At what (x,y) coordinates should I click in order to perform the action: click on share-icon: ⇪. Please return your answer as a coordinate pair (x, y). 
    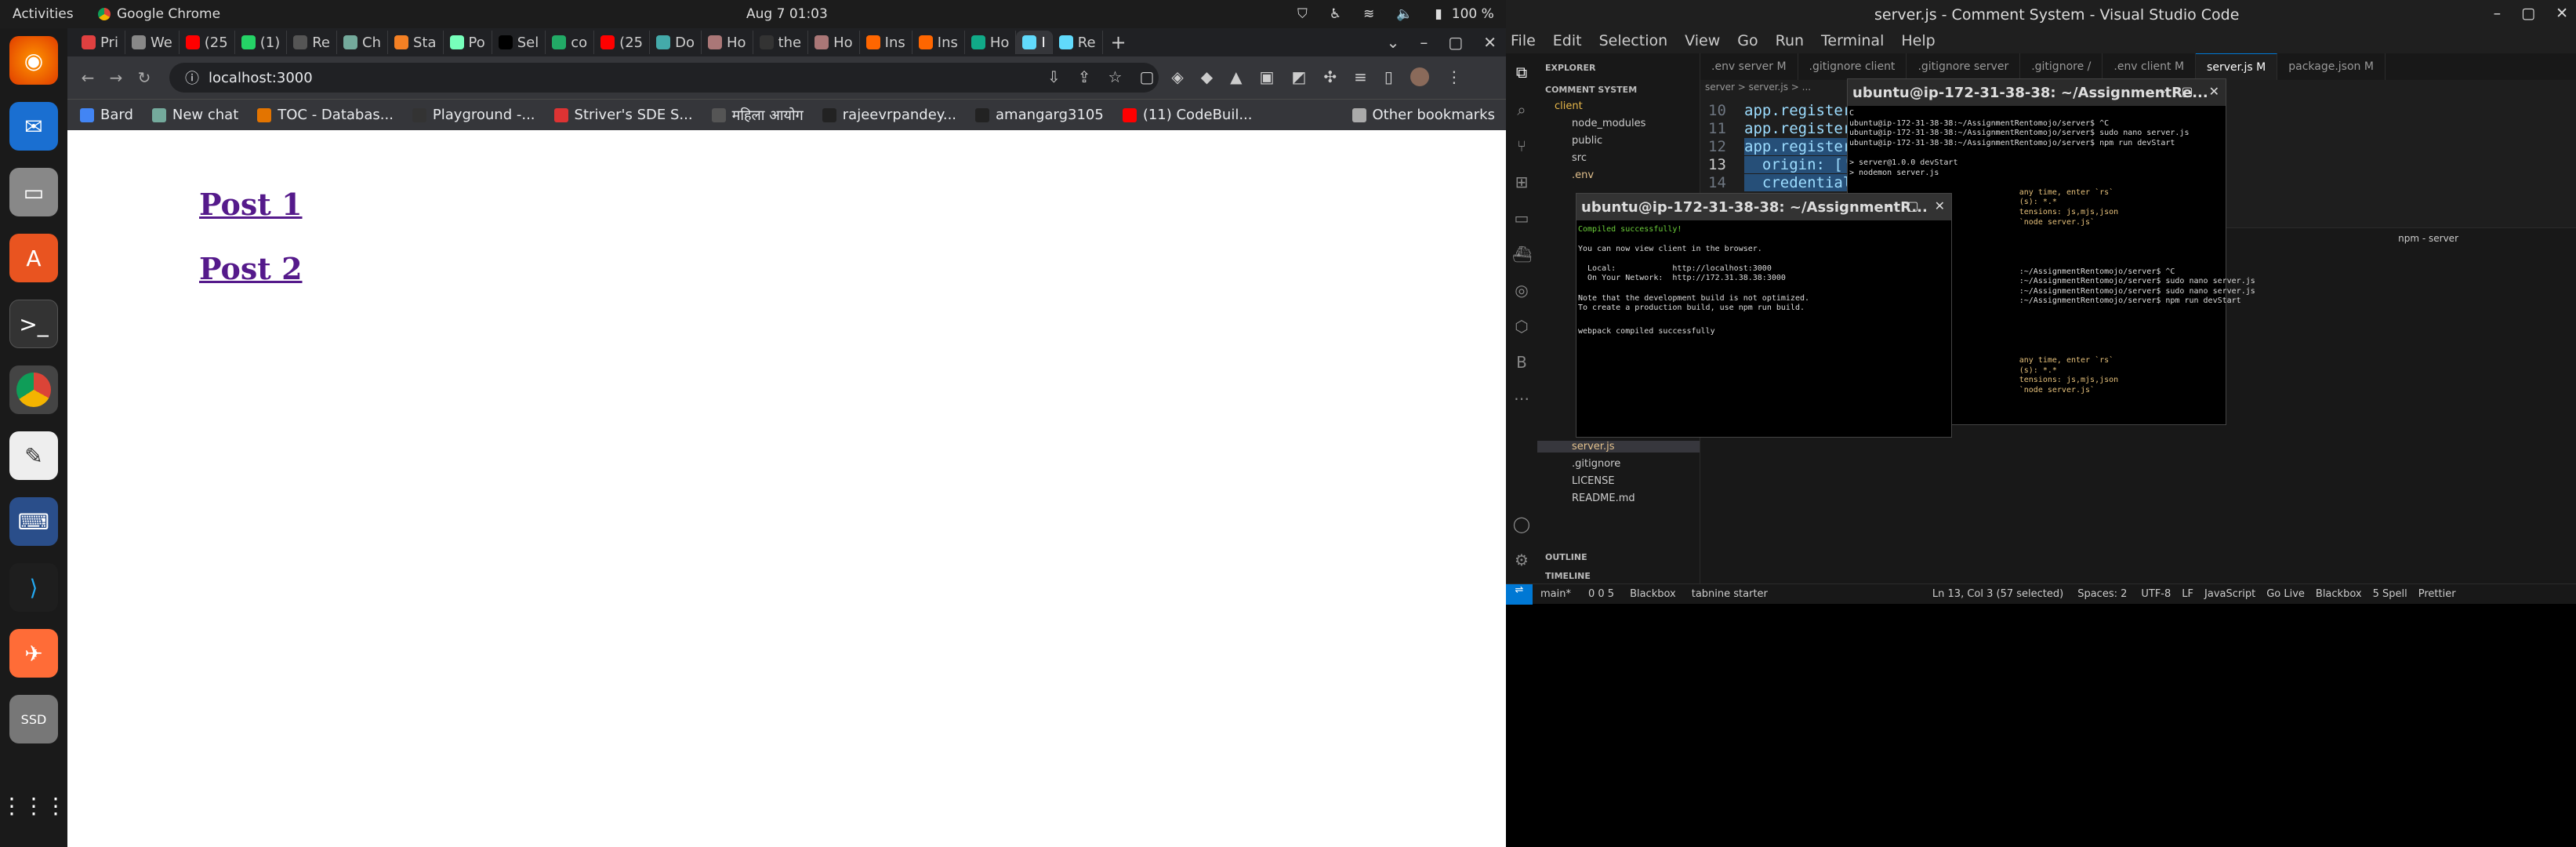
    Looking at the image, I should click on (1085, 76).